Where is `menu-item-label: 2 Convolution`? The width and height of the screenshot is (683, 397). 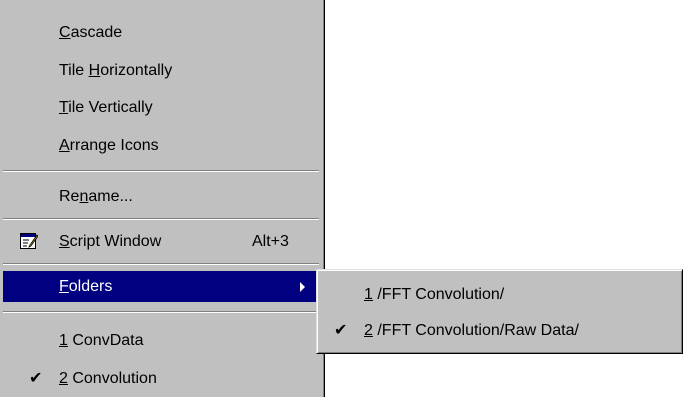
menu-item-label: 2 Convolution is located at coordinates (108, 378).